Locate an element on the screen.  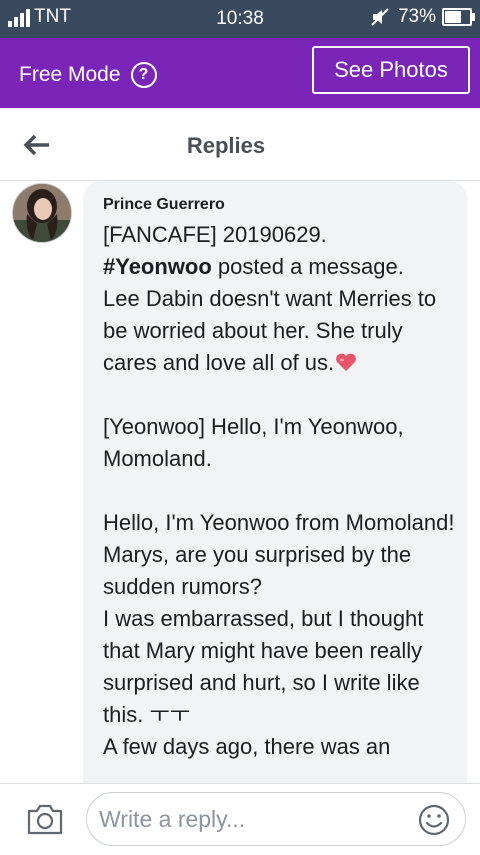
comment-line: [FANCAFE] 20190629. is located at coordinates (215, 234).